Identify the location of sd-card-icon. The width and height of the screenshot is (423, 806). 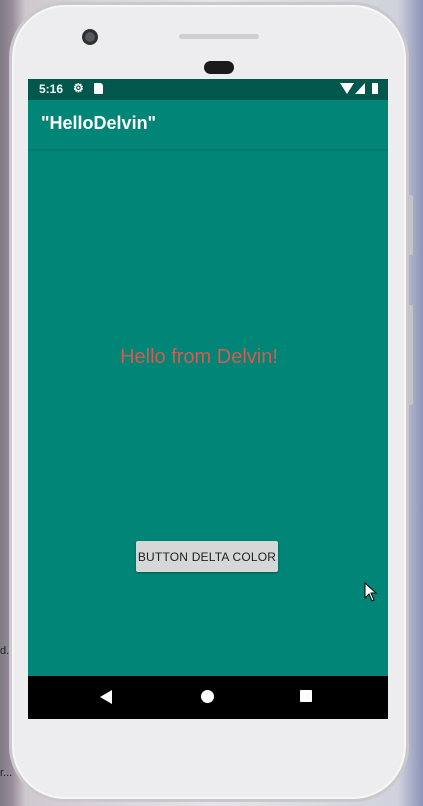
(98, 88).